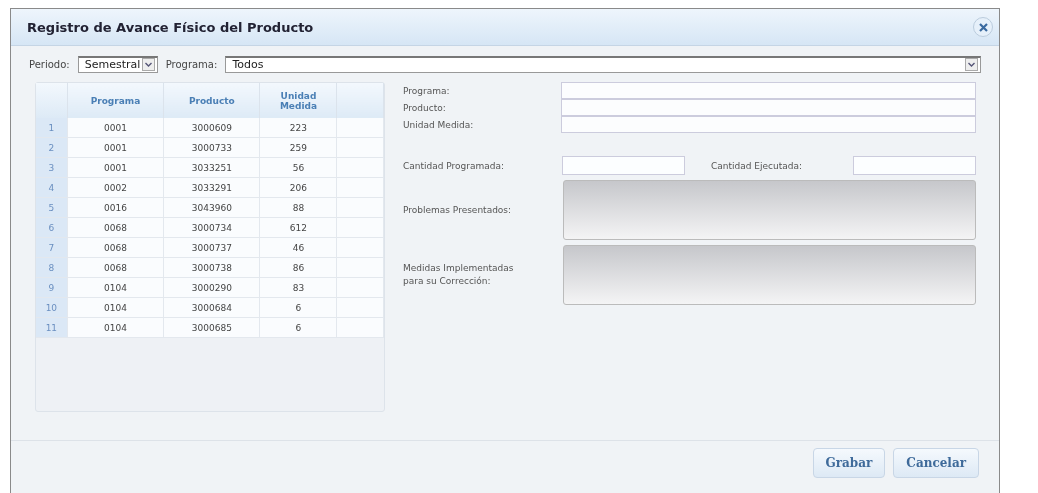  I want to click on dialog-button: Cancelar, so click(936, 463).